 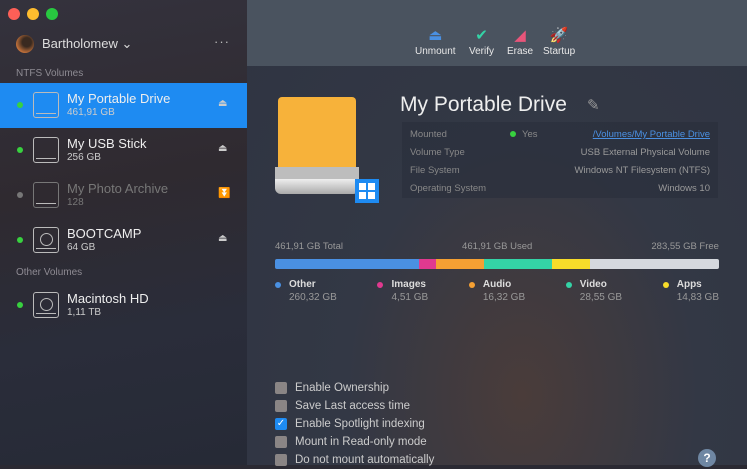 I want to click on option-label: Do not mount automatically, so click(x=365, y=460).